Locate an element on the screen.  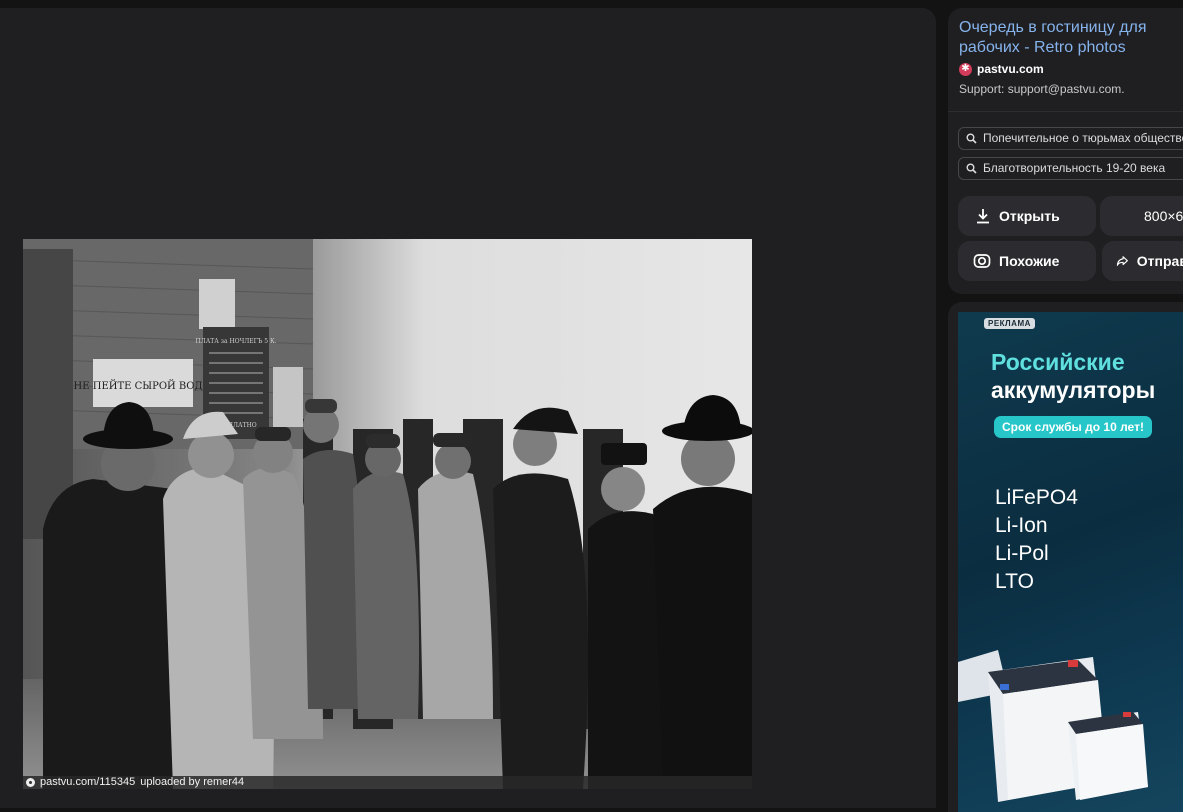
image-size-button: 800×600 is located at coordinates (1141, 216).